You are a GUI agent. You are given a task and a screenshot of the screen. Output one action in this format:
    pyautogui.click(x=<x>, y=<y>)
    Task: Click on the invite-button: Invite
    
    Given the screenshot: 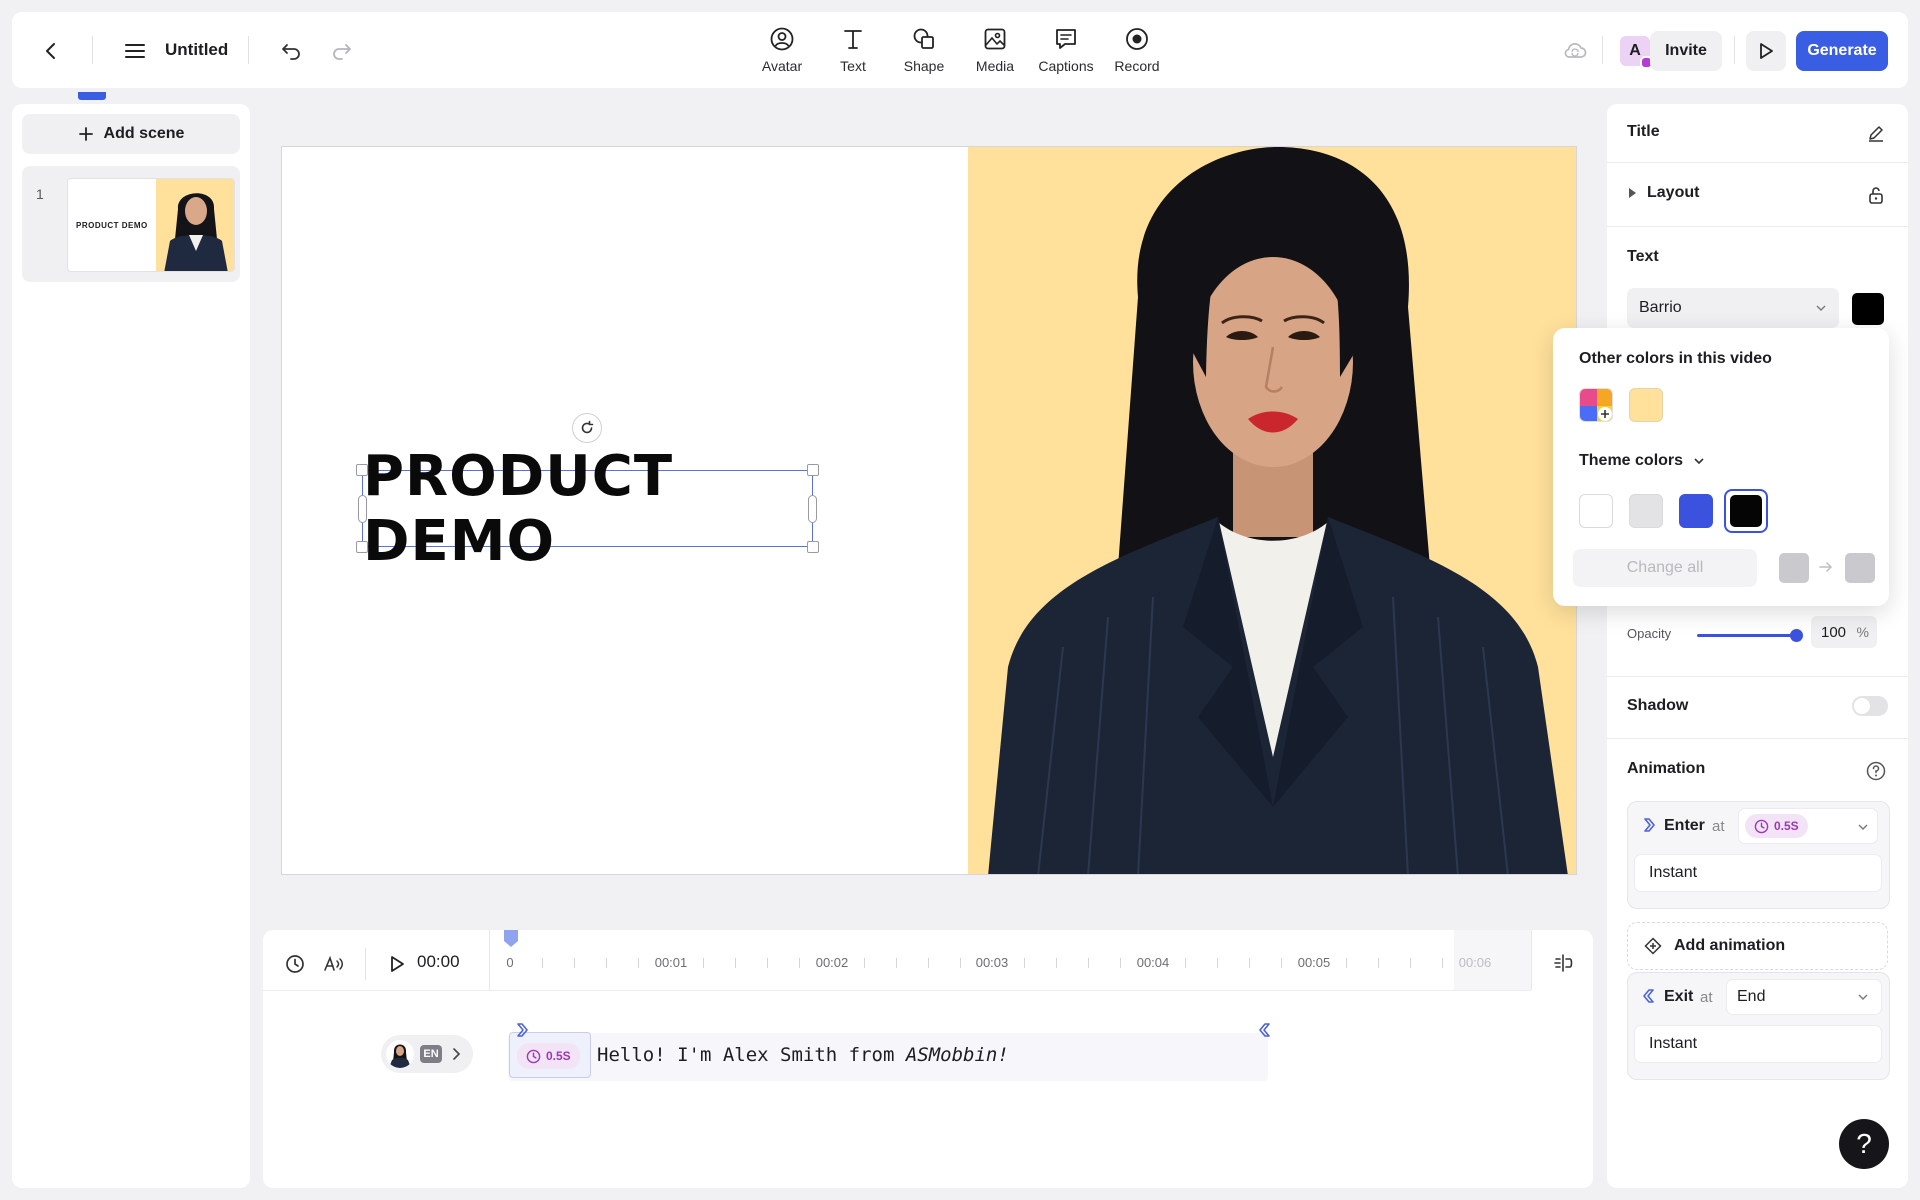 What is the action you would take?
    pyautogui.click(x=1686, y=51)
    